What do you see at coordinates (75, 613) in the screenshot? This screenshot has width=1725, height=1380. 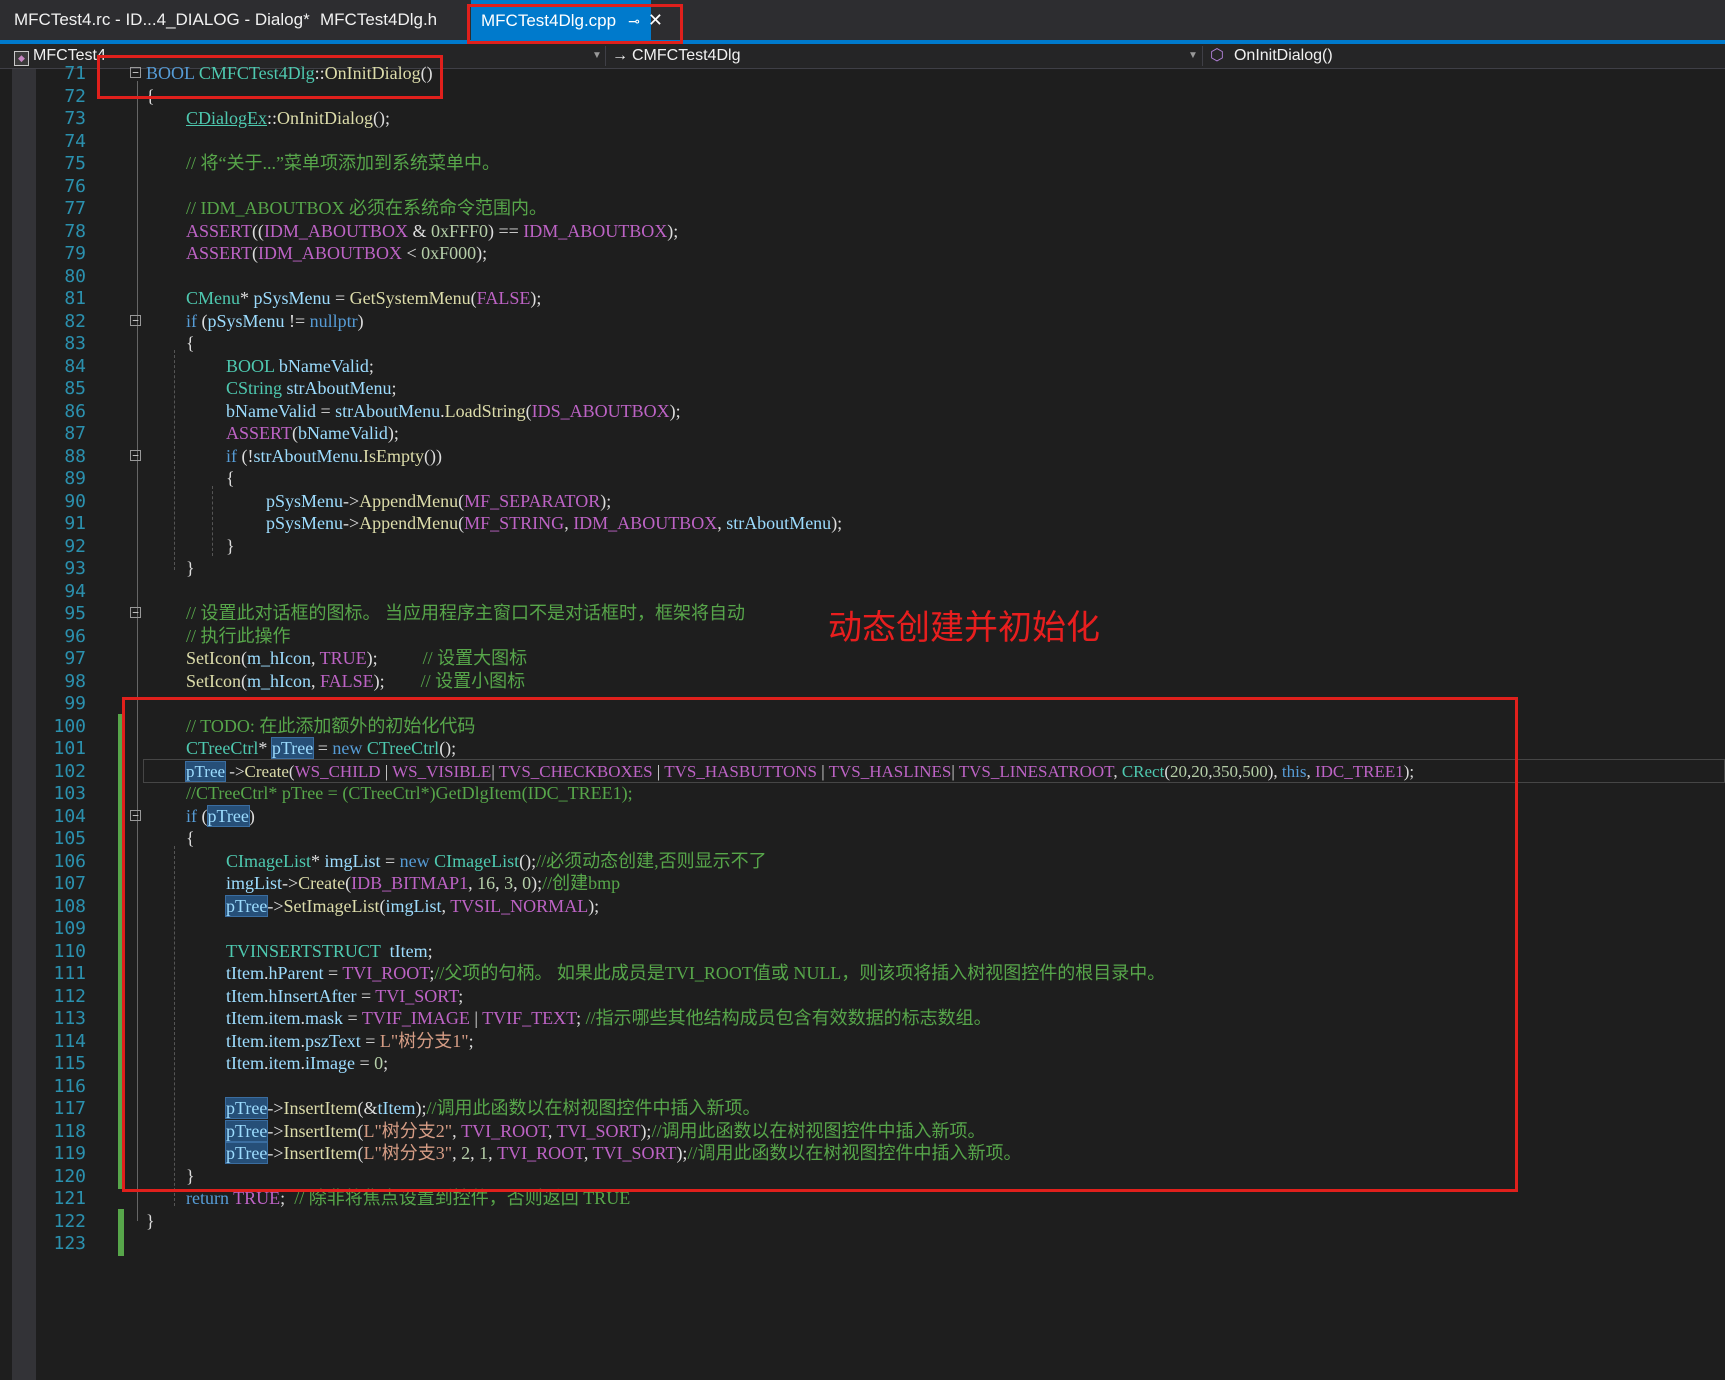 I see `line-number: 95` at bounding box center [75, 613].